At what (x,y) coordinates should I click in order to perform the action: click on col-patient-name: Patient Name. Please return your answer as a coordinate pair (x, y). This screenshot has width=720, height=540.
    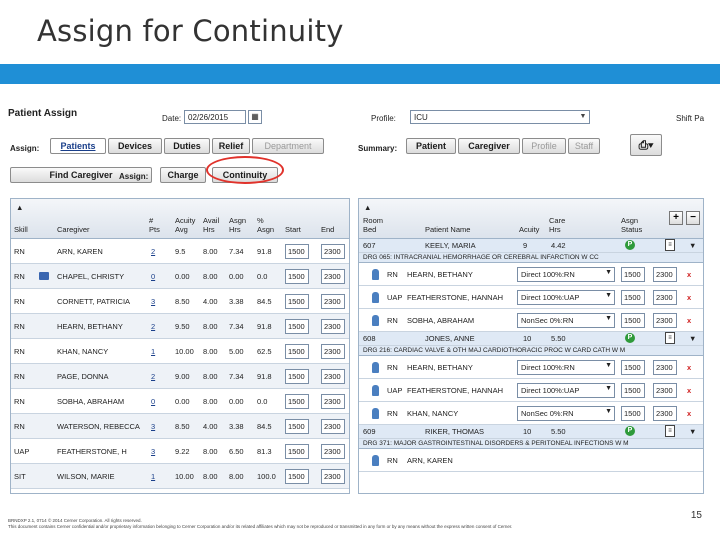
    Looking at the image, I should click on (447, 229).